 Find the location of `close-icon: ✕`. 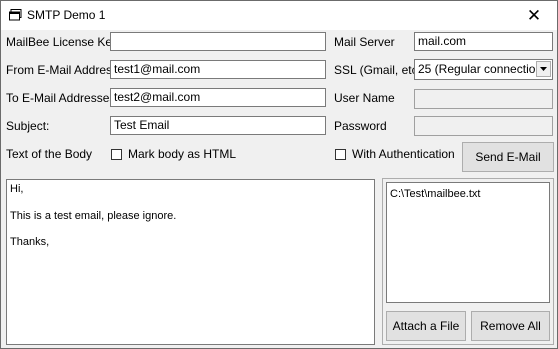

close-icon: ✕ is located at coordinates (534, 15).